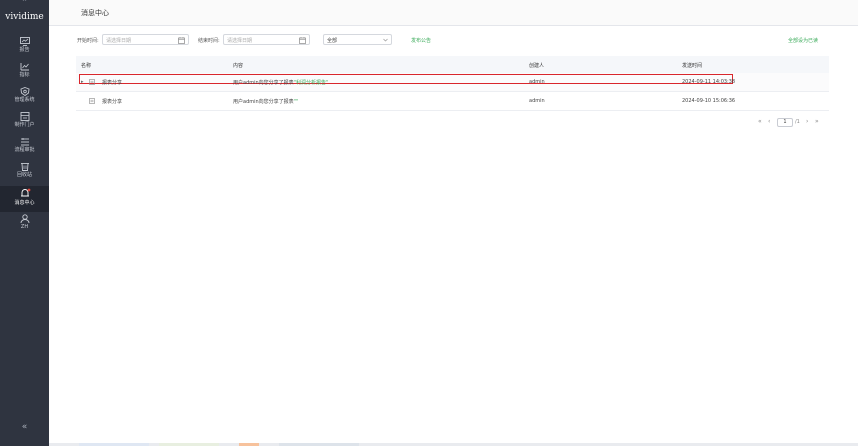 The width and height of the screenshot is (858, 446). What do you see at coordinates (24, 17) in the screenshot?
I see `brand-logo: vividime` at bounding box center [24, 17].